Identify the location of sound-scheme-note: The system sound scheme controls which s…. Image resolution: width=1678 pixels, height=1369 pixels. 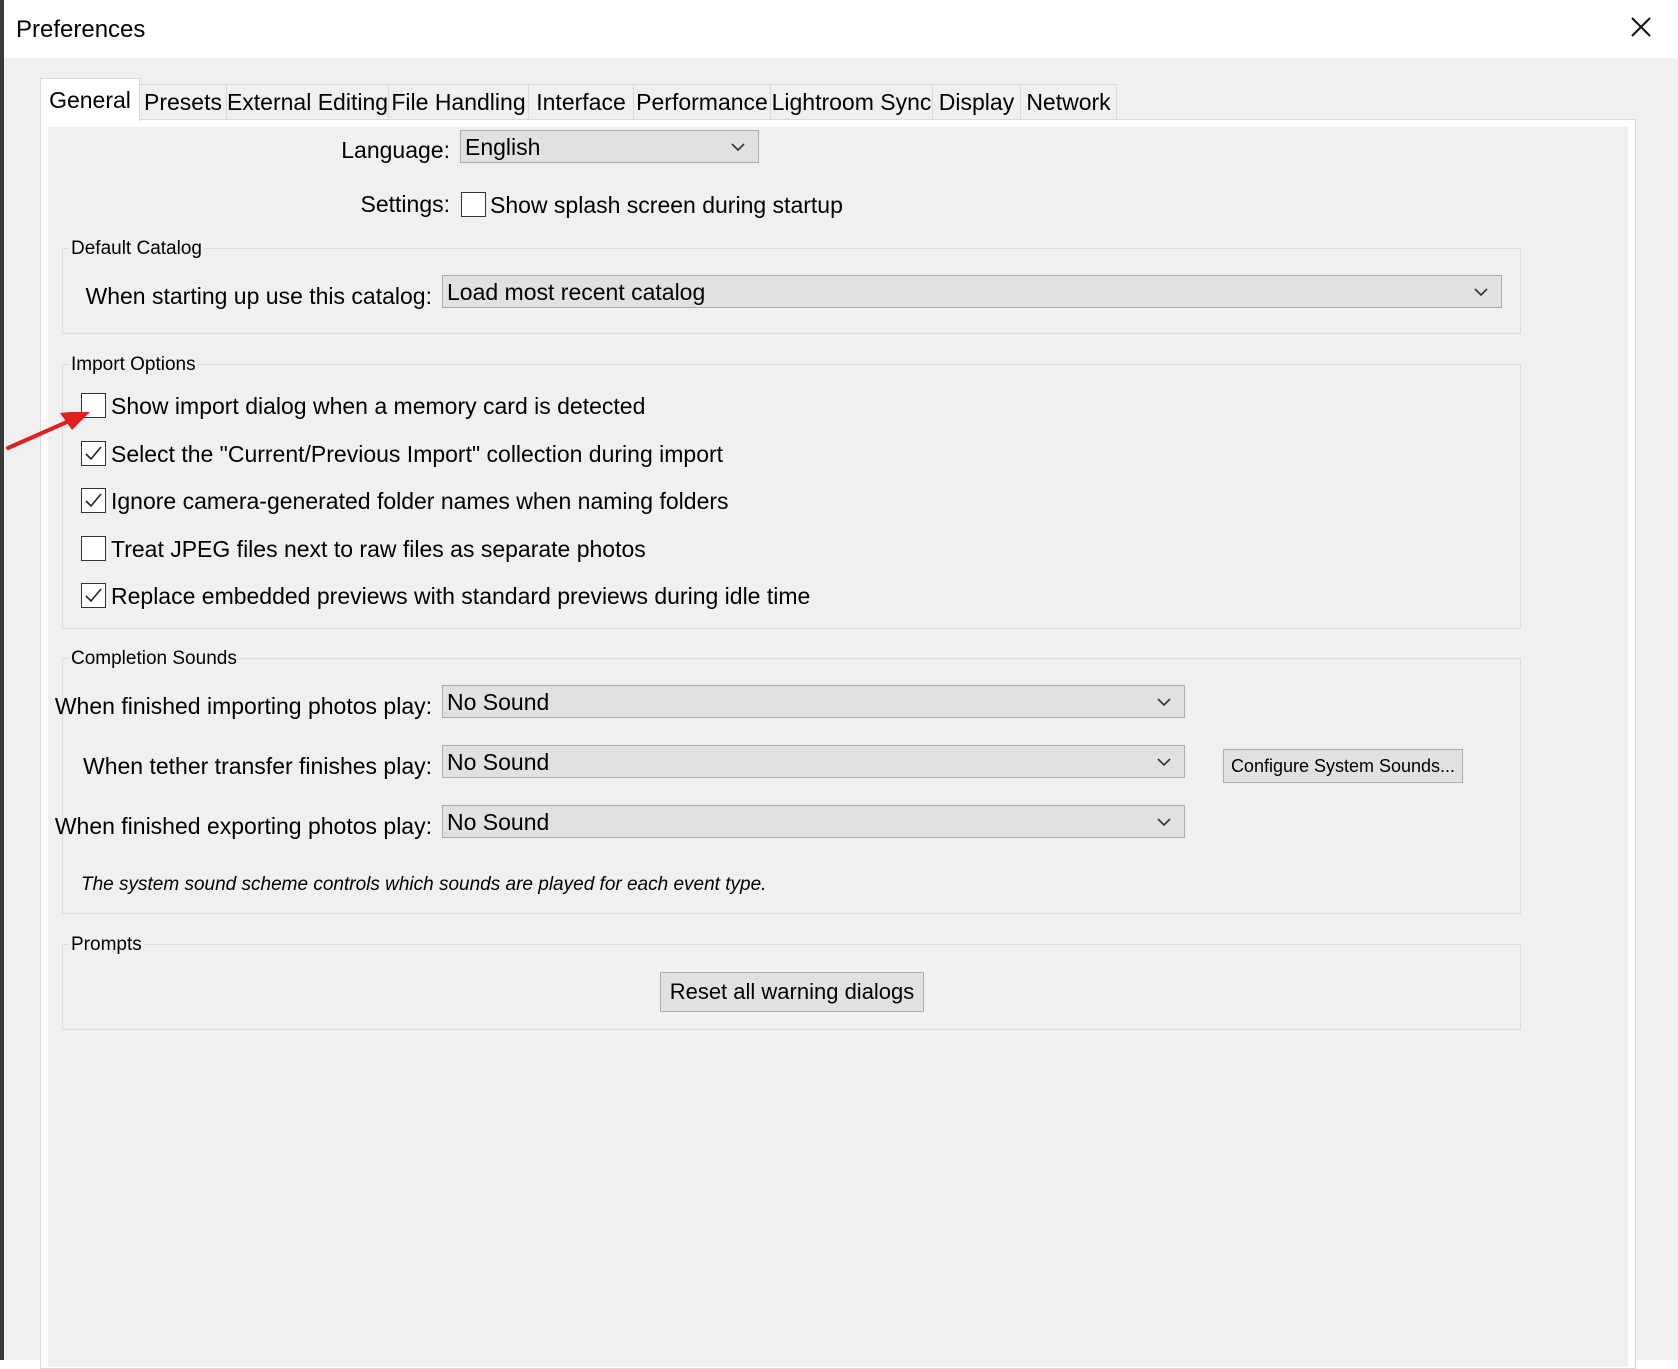
(424, 884).